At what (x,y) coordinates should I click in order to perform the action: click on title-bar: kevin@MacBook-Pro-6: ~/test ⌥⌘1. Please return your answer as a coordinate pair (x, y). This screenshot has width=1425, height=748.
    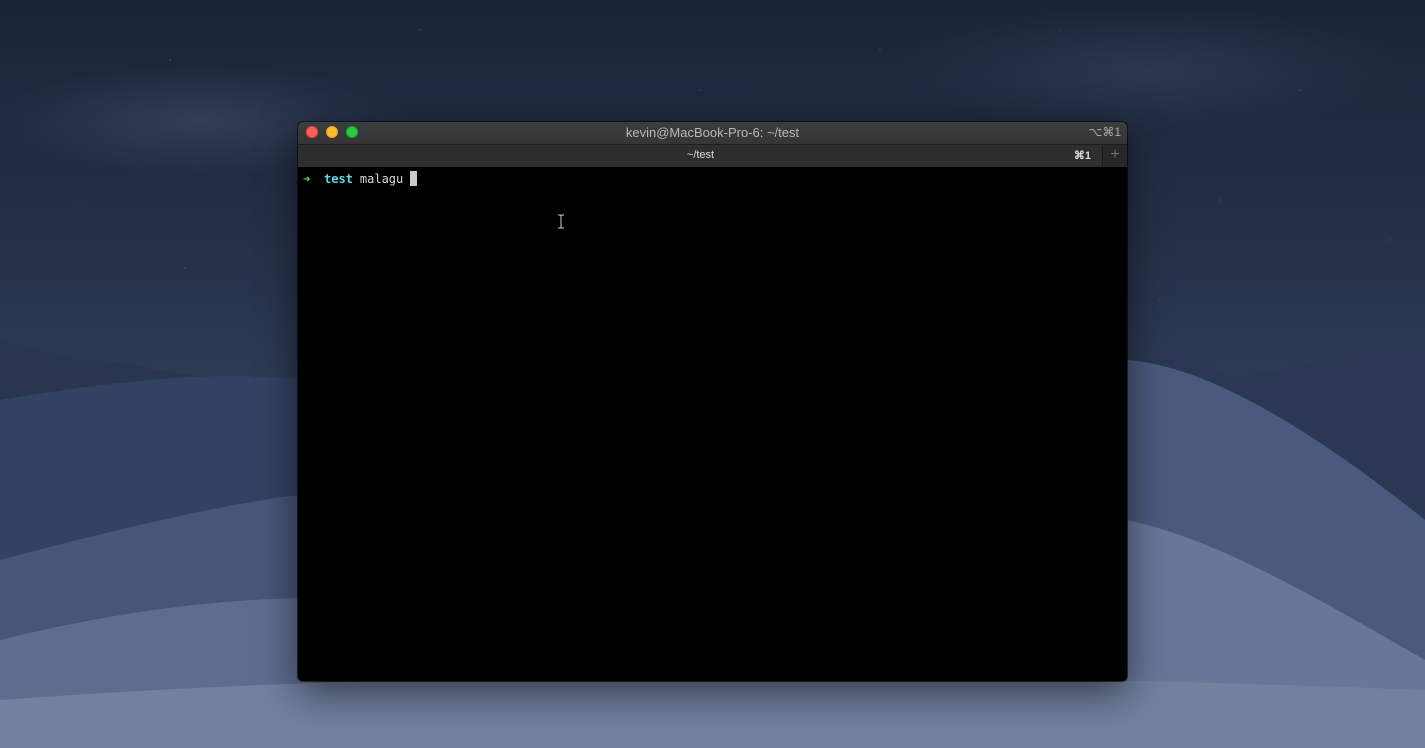
    Looking at the image, I should click on (712, 133).